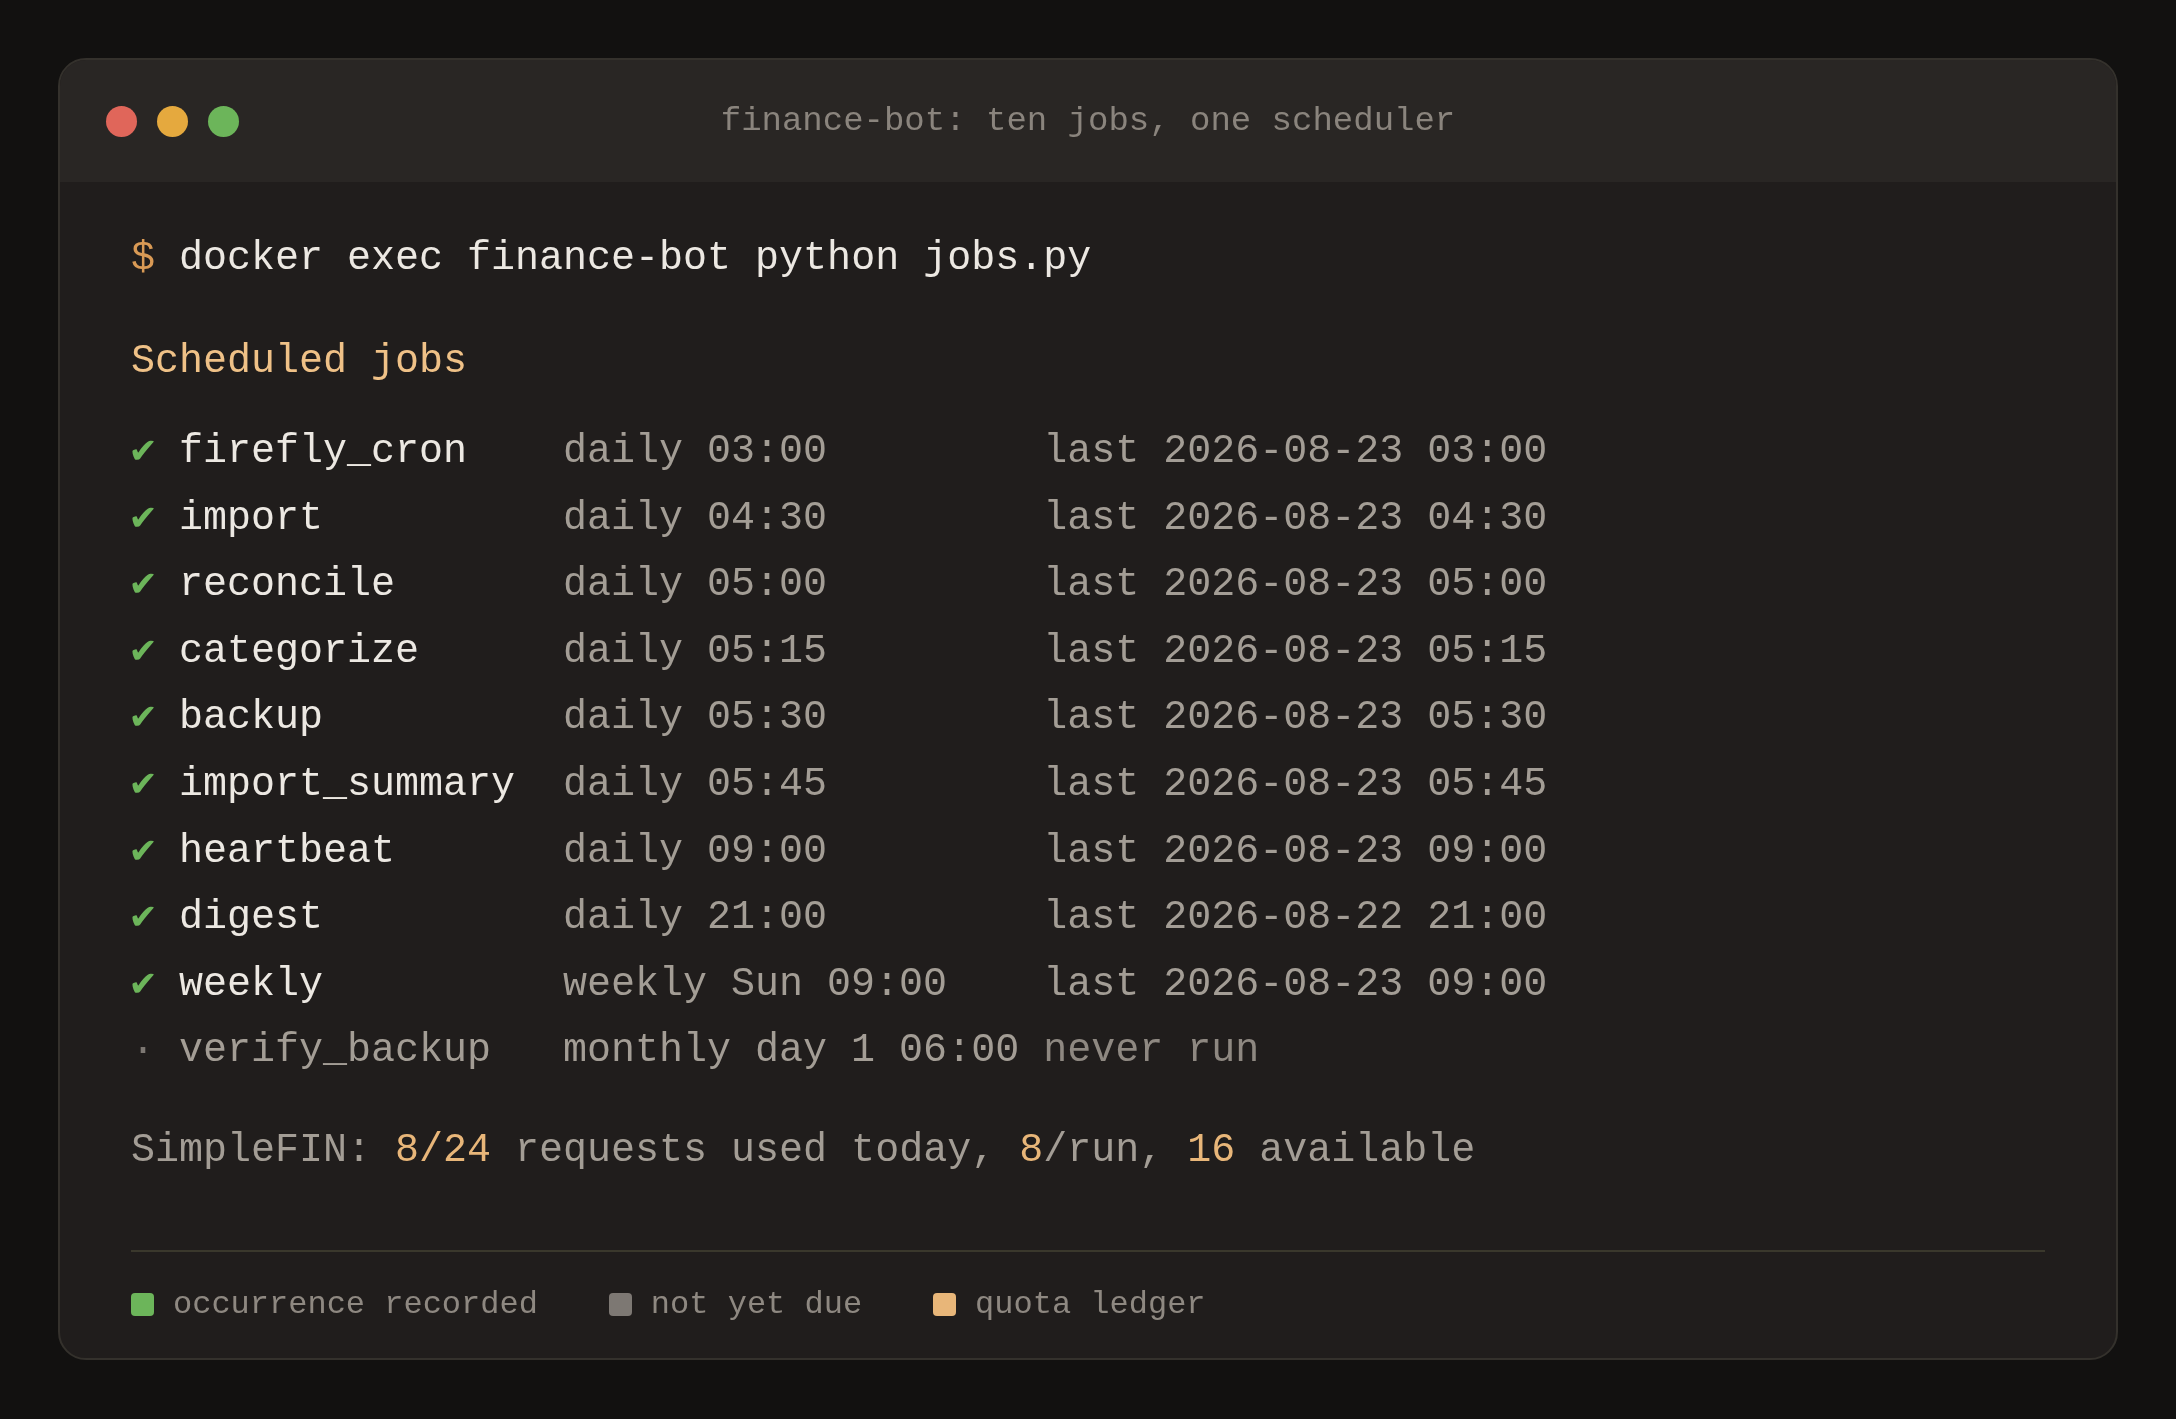  Describe the element at coordinates (695, 651) in the screenshot. I see `job-schedule: daily 05:15` at that location.